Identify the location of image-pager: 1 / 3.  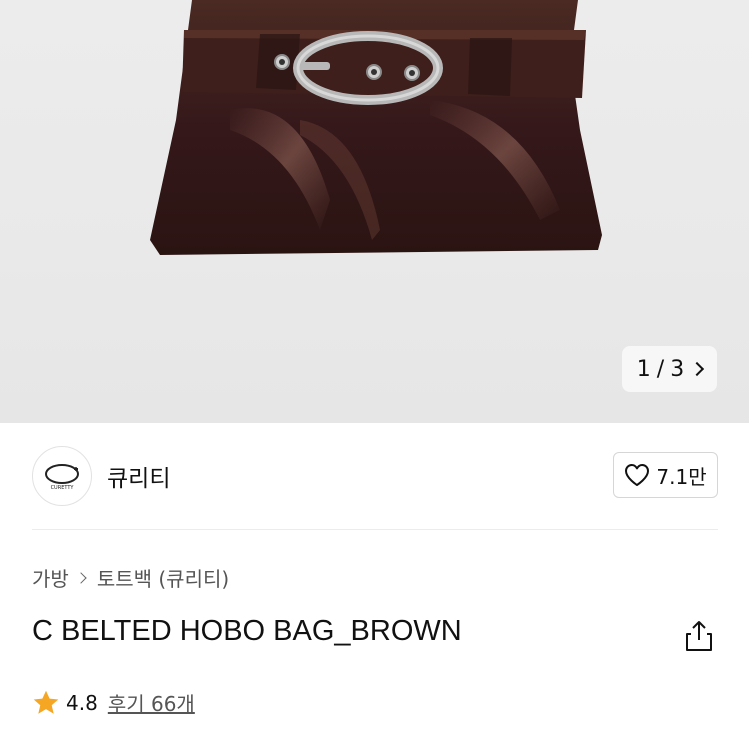
(669, 369).